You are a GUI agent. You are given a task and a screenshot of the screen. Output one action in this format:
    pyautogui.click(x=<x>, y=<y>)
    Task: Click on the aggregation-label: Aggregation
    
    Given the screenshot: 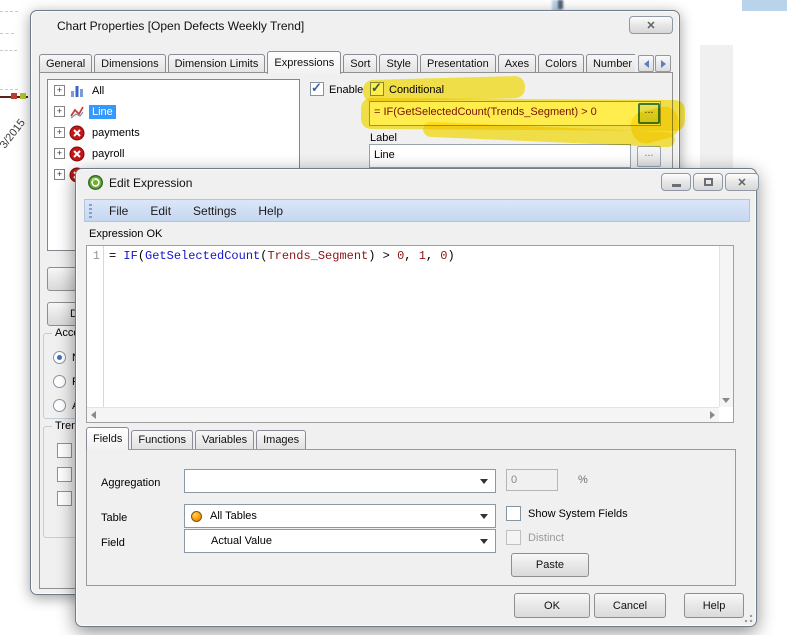 What is the action you would take?
    pyautogui.click(x=131, y=483)
    